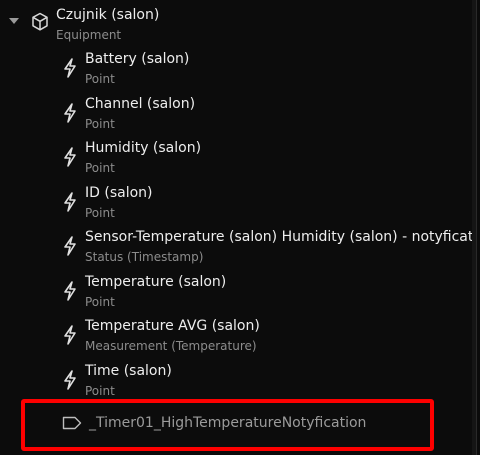  Describe the element at coordinates (14, 21) in the screenshot. I see `chevron-down-icon` at that location.